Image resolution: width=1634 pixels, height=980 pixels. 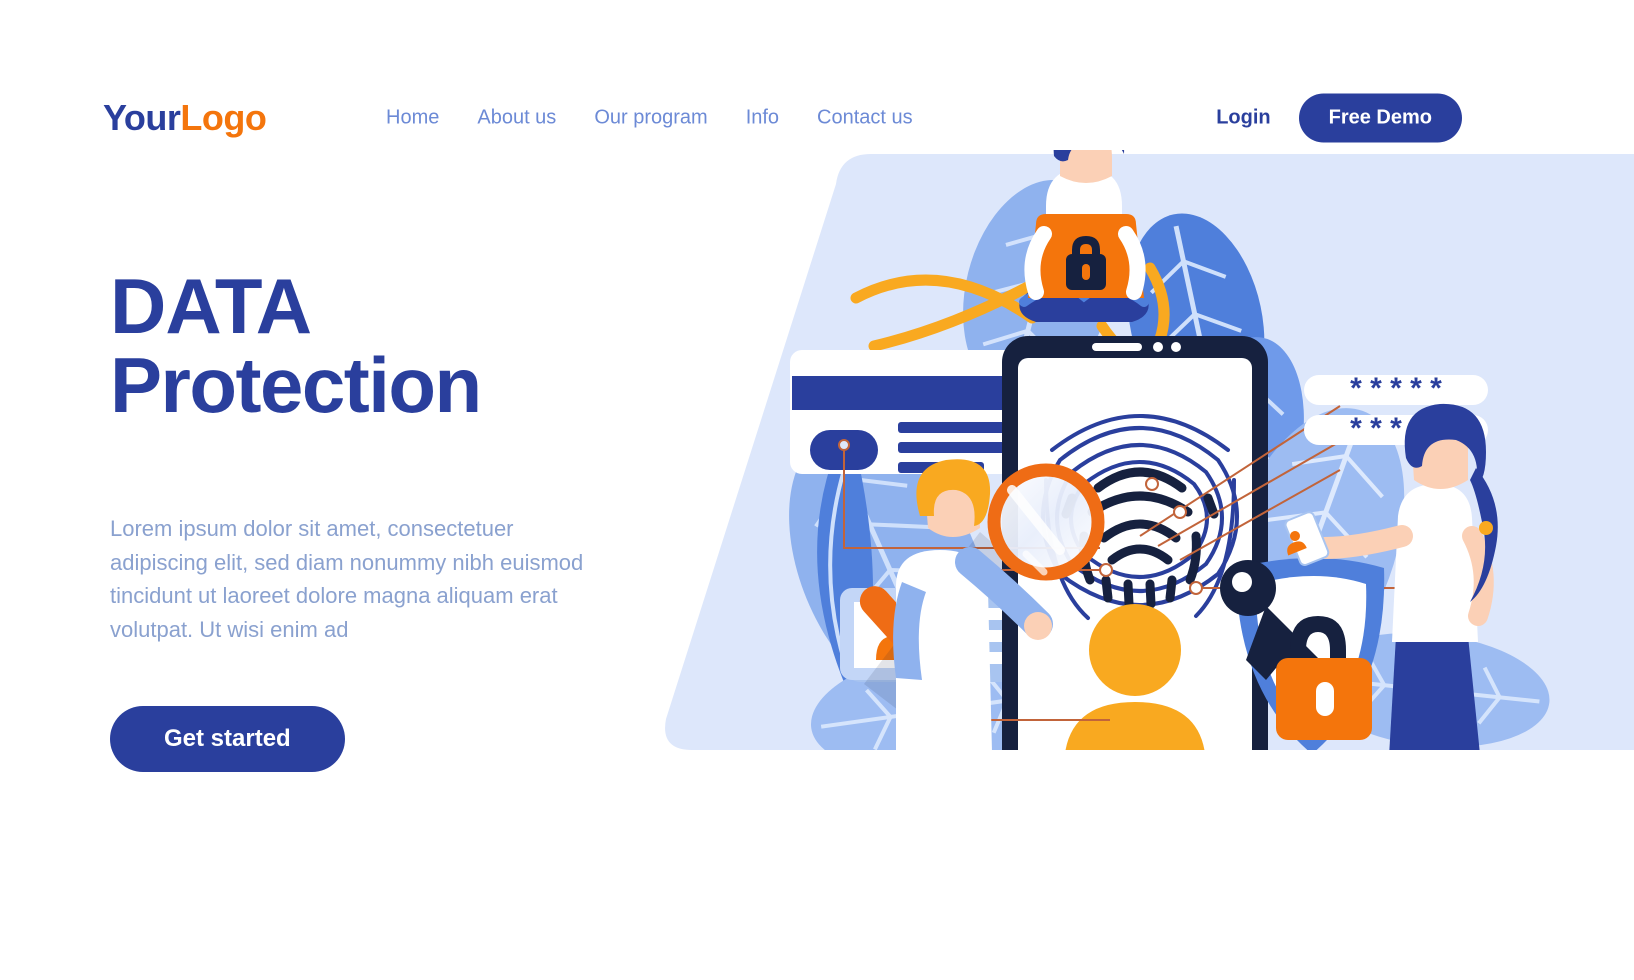 I want to click on header-actions: Login Free Demo, so click(x=1339, y=118).